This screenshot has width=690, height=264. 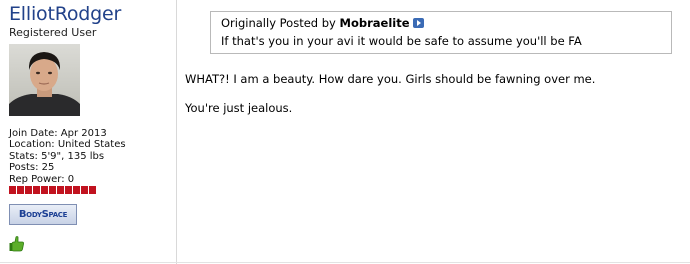 What do you see at coordinates (44, 84) in the screenshot?
I see `avatar-portrait` at bounding box center [44, 84].